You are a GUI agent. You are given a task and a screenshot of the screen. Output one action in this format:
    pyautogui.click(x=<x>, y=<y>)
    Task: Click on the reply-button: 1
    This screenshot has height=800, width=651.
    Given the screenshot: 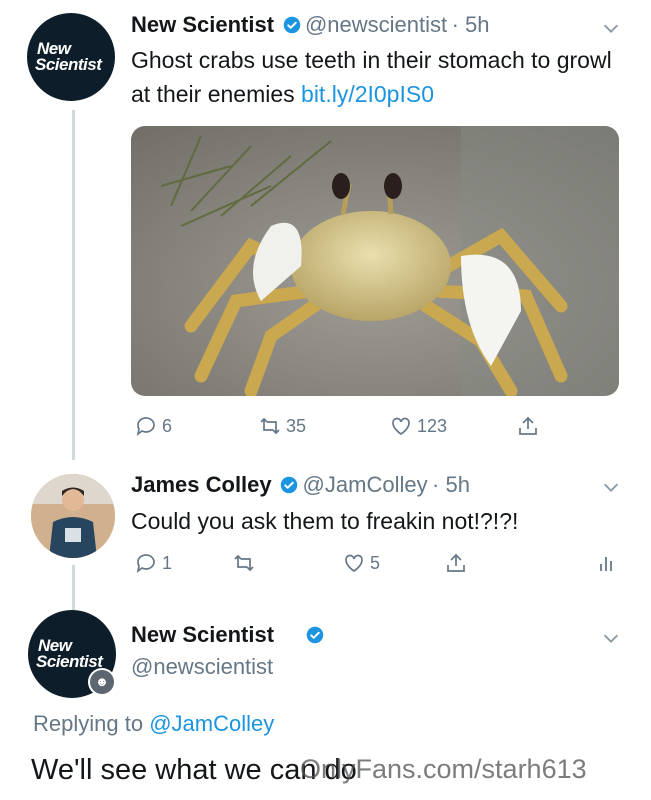 What is the action you would take?
    pyautogui.click(x=153, y=563)
    